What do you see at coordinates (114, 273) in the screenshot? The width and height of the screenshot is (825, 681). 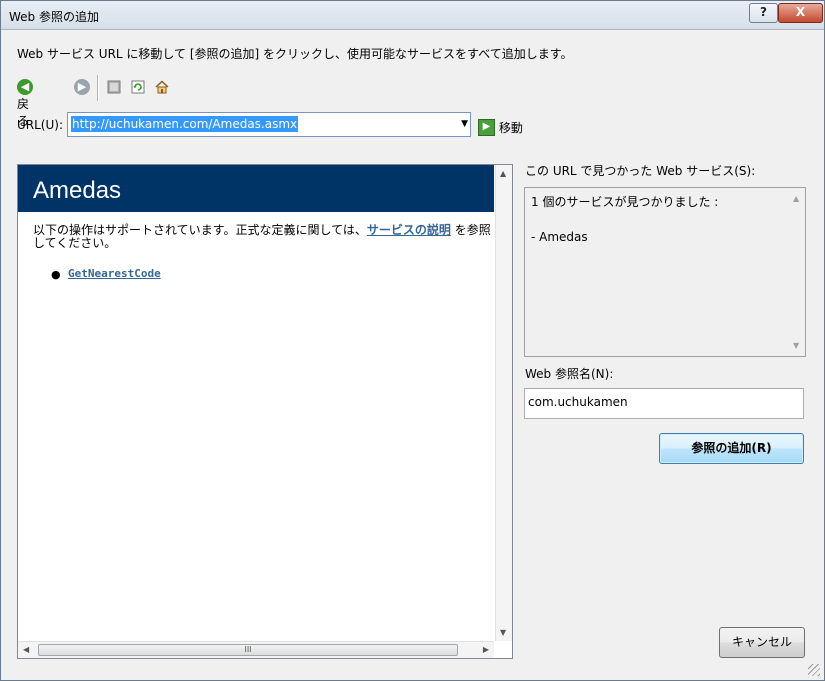 I see `operation-link: GetNearestCode` at bounding box center [114, 273].